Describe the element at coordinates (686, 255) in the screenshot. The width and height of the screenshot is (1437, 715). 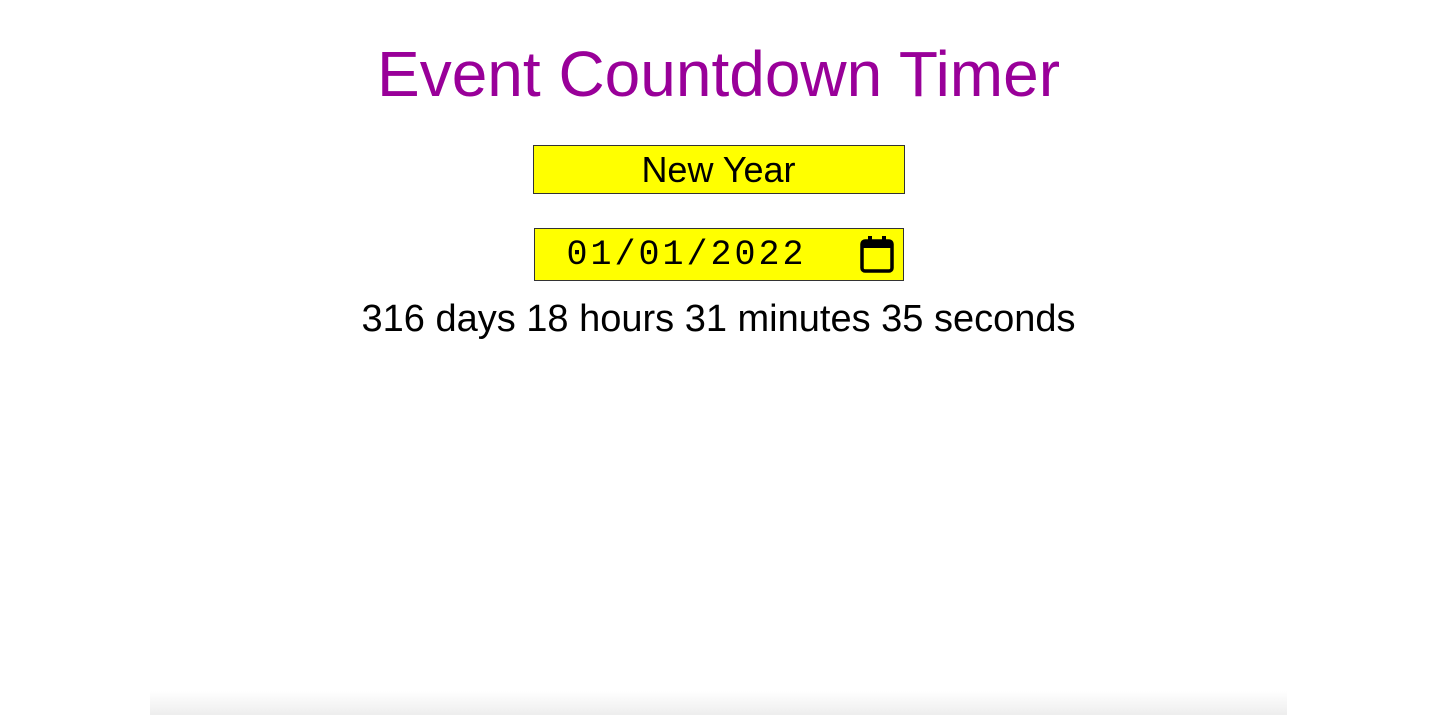
I see `event-date-value: 01/01/2022` at that location.